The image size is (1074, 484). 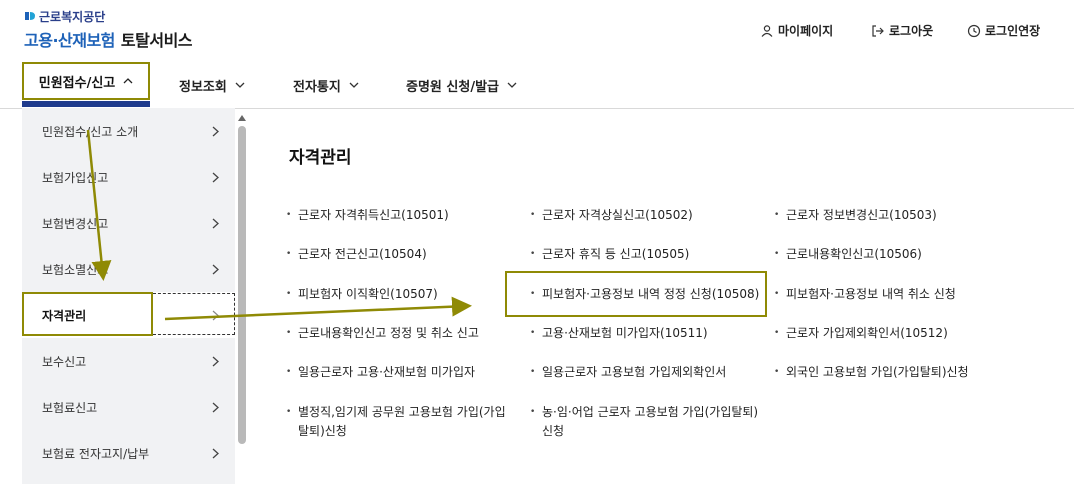 I want to click on org-name: 근로복지공단, so click(x=72, y=16).